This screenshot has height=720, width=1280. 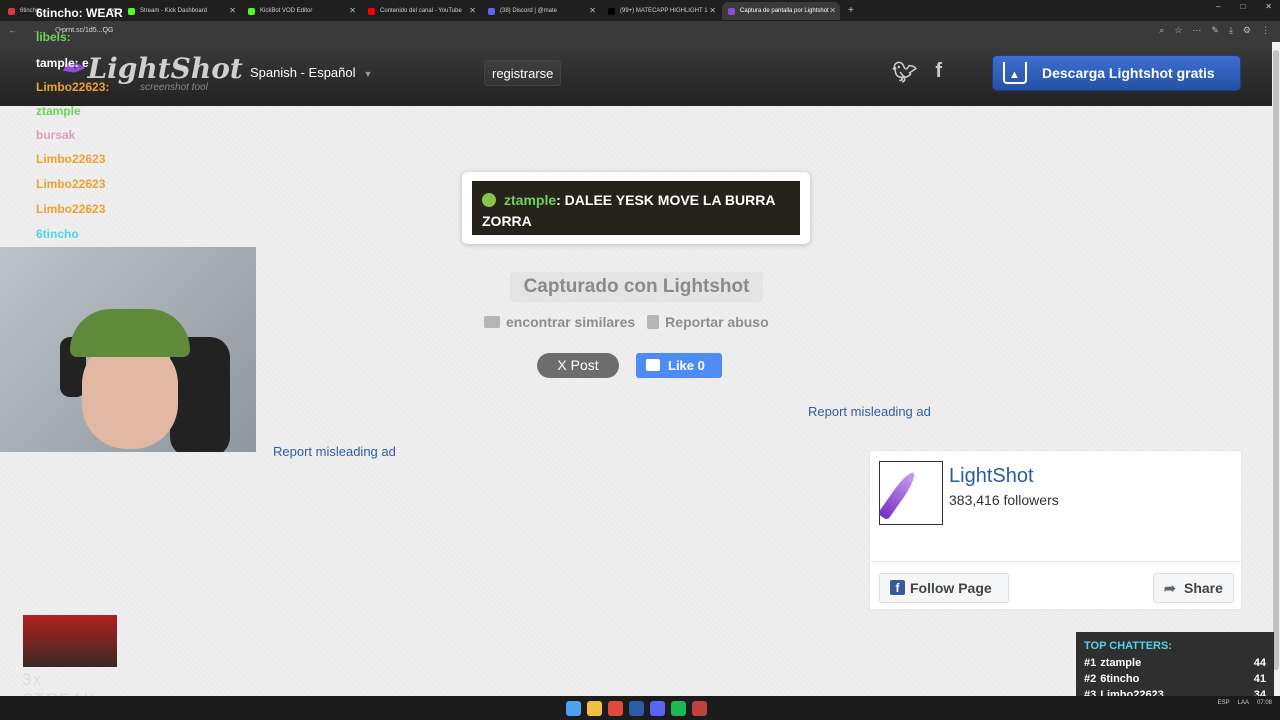 I want to click on tray-item: ESP, so click(x=1224, y=703).